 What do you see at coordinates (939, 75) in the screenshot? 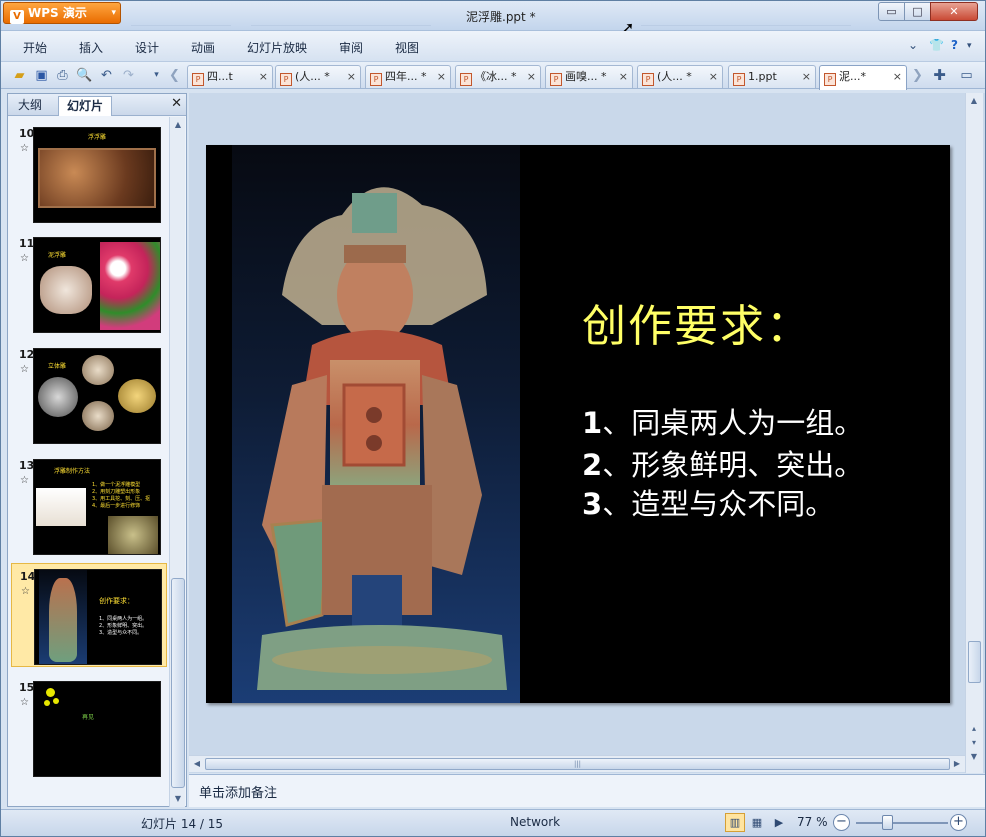
I see `new-tab-plus-icon: ✚` at bounding box center [939, 75].